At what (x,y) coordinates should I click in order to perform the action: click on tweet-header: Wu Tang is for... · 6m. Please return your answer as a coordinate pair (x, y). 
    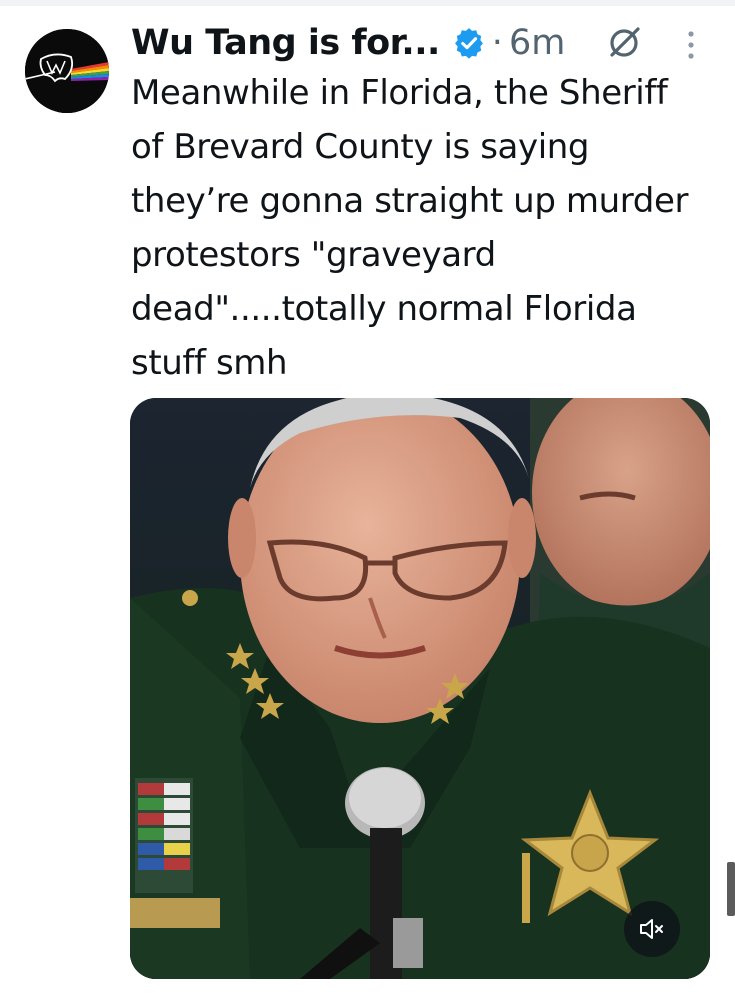
    Looking at the image, I should click on (348, 43).